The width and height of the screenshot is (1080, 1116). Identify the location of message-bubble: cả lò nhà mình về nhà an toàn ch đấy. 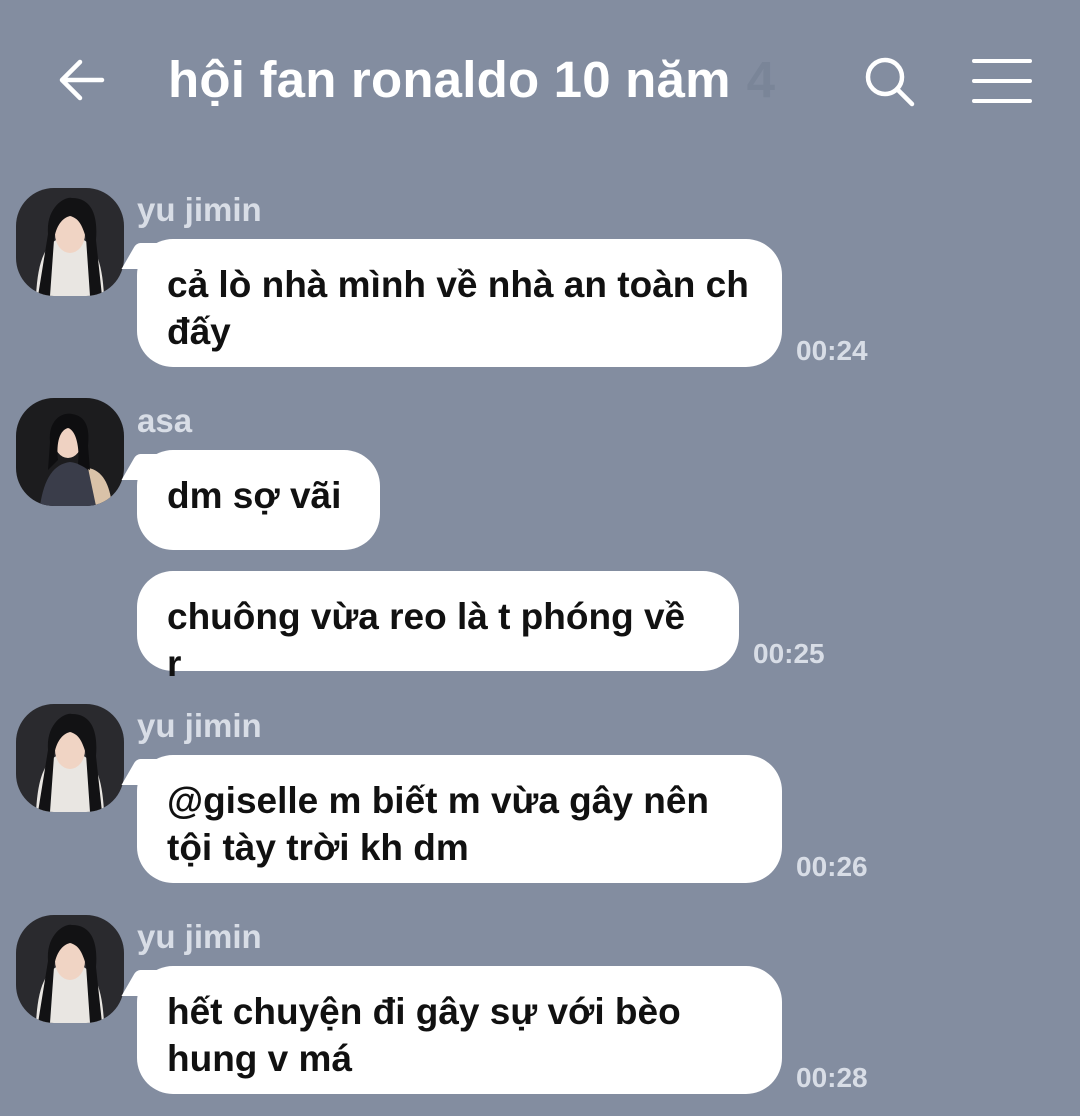
(459, 303).